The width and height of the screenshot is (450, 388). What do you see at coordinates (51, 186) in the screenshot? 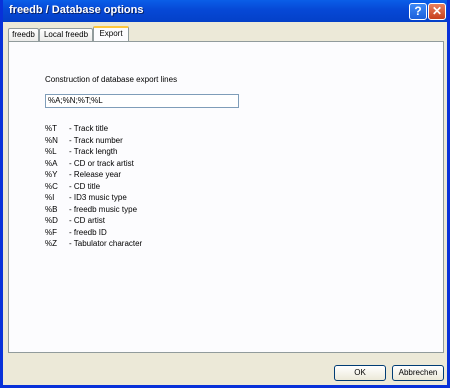
I see `legend-code: %C` at bounding box center [51, 186].